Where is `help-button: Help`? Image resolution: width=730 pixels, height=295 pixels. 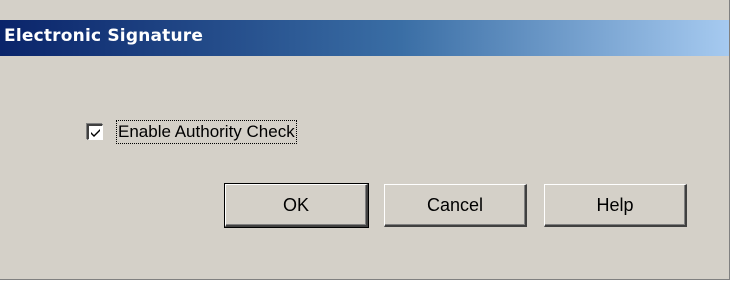
help-button: Help is located at coordinates (615, 205).